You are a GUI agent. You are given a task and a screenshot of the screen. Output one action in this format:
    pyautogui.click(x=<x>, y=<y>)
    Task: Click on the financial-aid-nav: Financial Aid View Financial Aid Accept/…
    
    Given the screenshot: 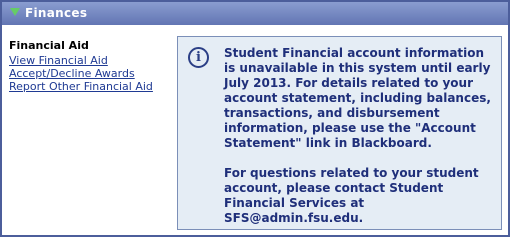 What is the action you would take?
    pyautogui.click(x=89, y=66)
    